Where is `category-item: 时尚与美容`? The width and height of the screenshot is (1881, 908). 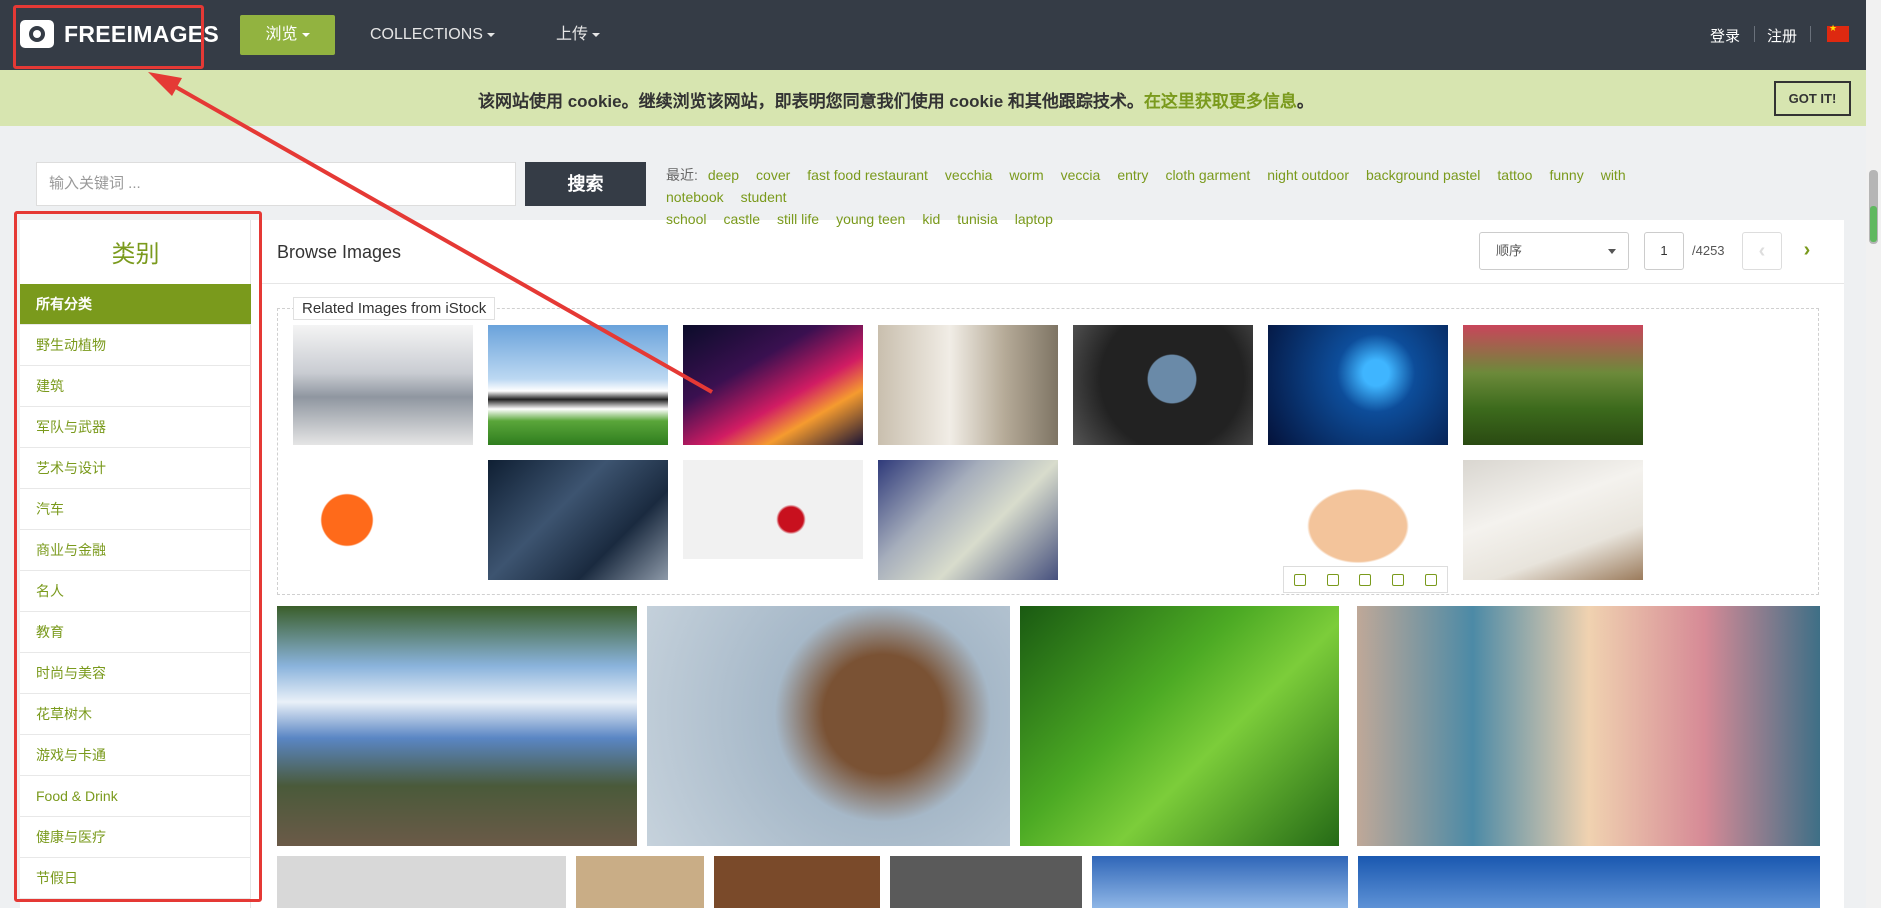 category-item: 时尚与美容 is located at coordinates (135, 673).